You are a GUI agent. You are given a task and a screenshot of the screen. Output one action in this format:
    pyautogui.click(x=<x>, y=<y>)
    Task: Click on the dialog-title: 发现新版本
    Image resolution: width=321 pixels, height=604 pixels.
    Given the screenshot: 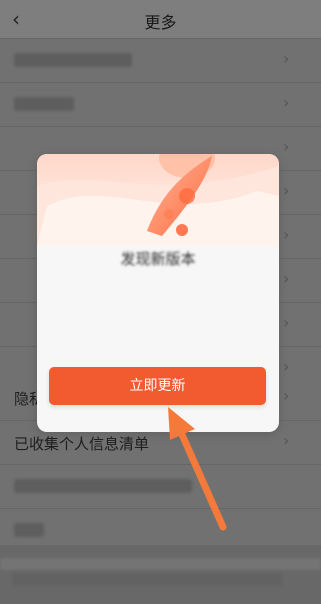 What is the action you would take?
    pyautogui.click(x=158, y=259)
    